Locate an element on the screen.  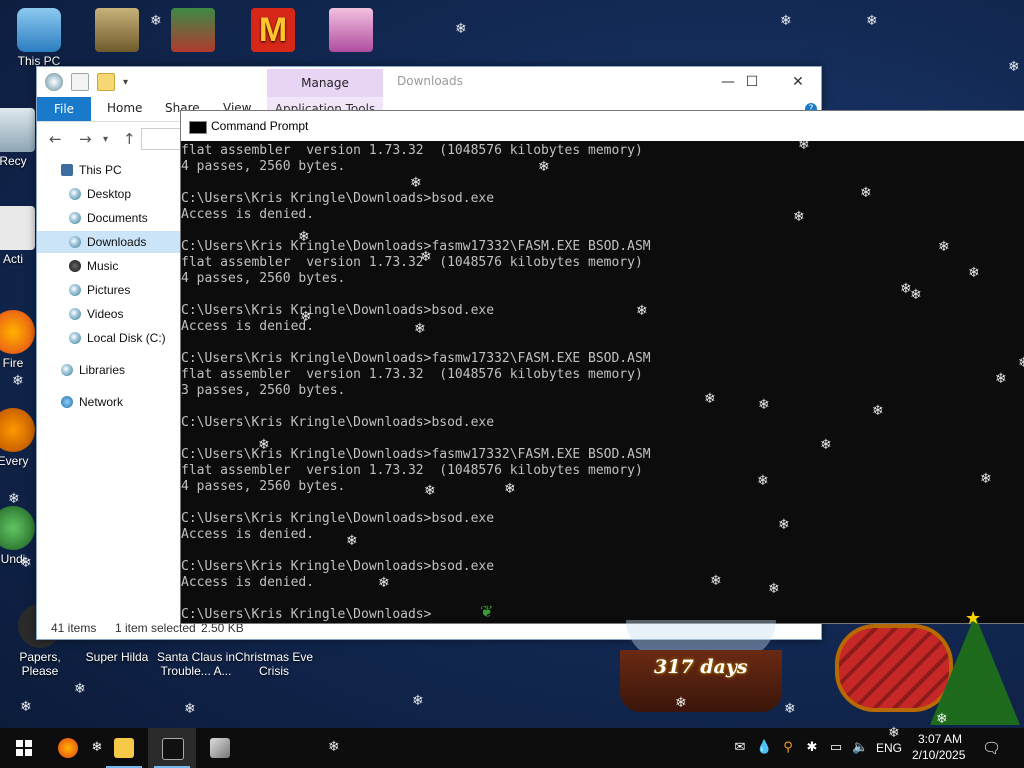
volume-muted-icon: 🔈 is located at coordinates (860, 748).